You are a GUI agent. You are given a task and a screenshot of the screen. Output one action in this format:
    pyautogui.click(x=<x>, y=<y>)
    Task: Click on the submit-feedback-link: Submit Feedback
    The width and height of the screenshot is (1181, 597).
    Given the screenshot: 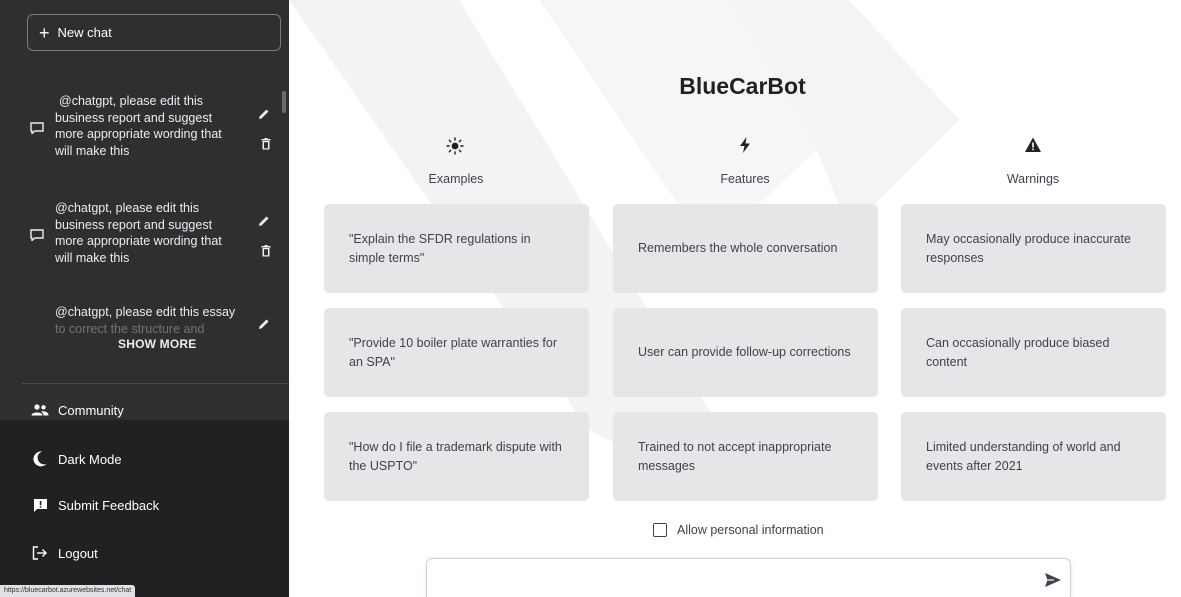 What is the action you would take?
    pyautogui.click(x=95, y=505)
    